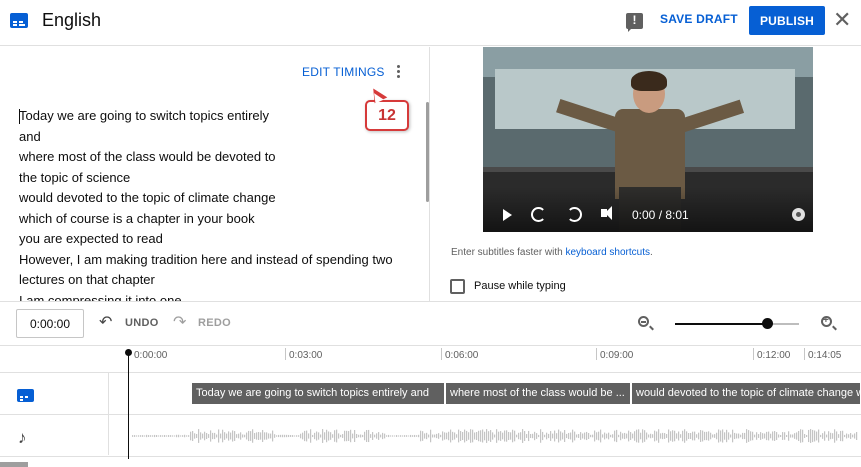 The width and height of the screenshot is (861, 467). Describe the element at coordinates (574, 214) in the screenshot. I see `fast-forward-icon` at that location.